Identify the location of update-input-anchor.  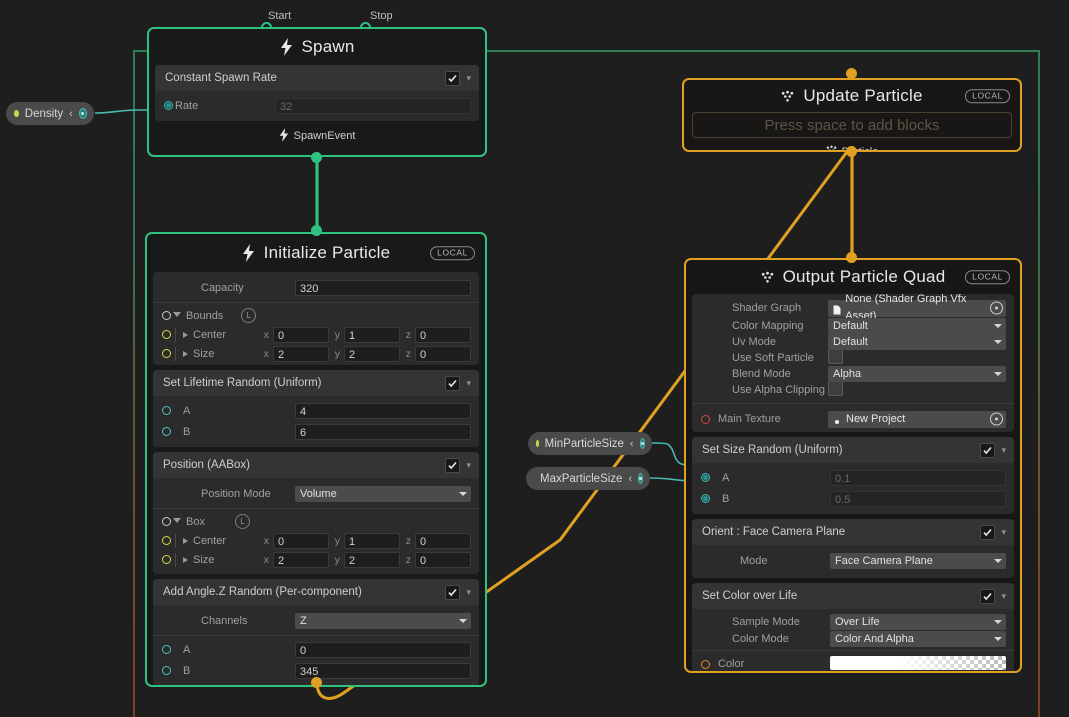
(851, 73).